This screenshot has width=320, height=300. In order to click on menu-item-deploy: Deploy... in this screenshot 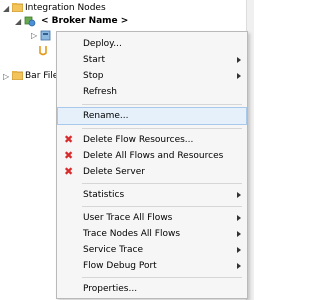, I will do `click(152, 44)`.